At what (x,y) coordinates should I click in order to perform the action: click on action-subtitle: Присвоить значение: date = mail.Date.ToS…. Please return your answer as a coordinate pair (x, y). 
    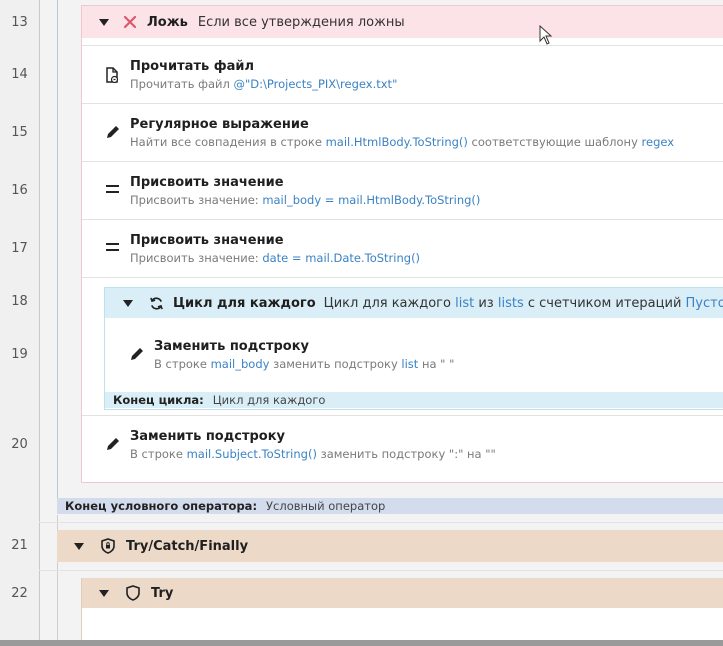
    Looking at the image, I should click on (275, 258).